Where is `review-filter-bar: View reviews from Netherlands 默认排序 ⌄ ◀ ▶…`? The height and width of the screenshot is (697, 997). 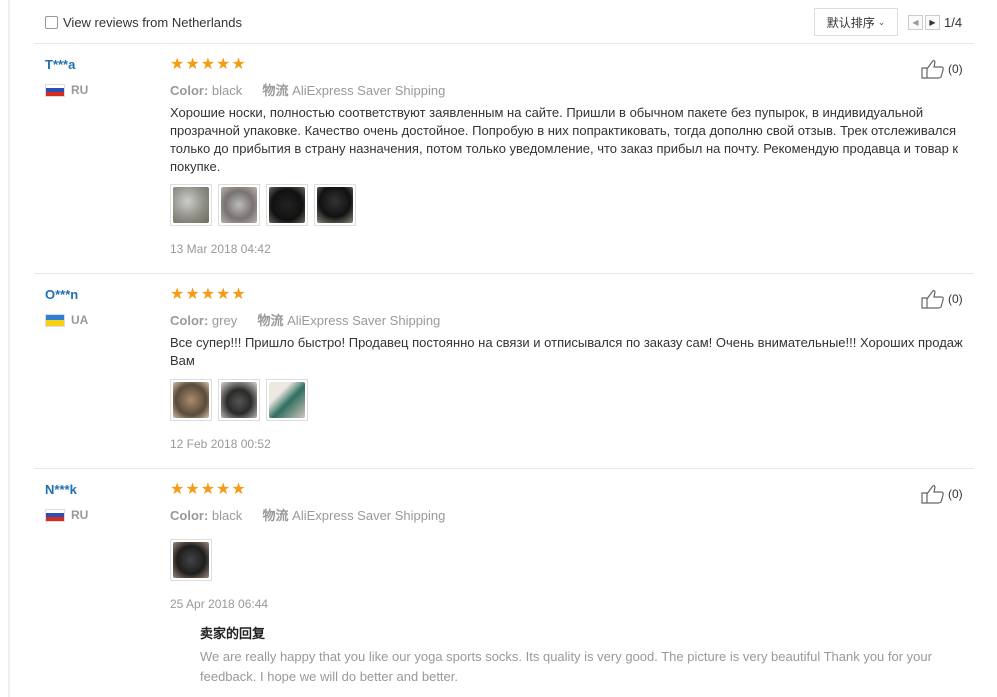 review-filter-bar: View reviews from Netherlands 默认排序 ⌄ ◀ ▶… is located at coordinates (504, 22).